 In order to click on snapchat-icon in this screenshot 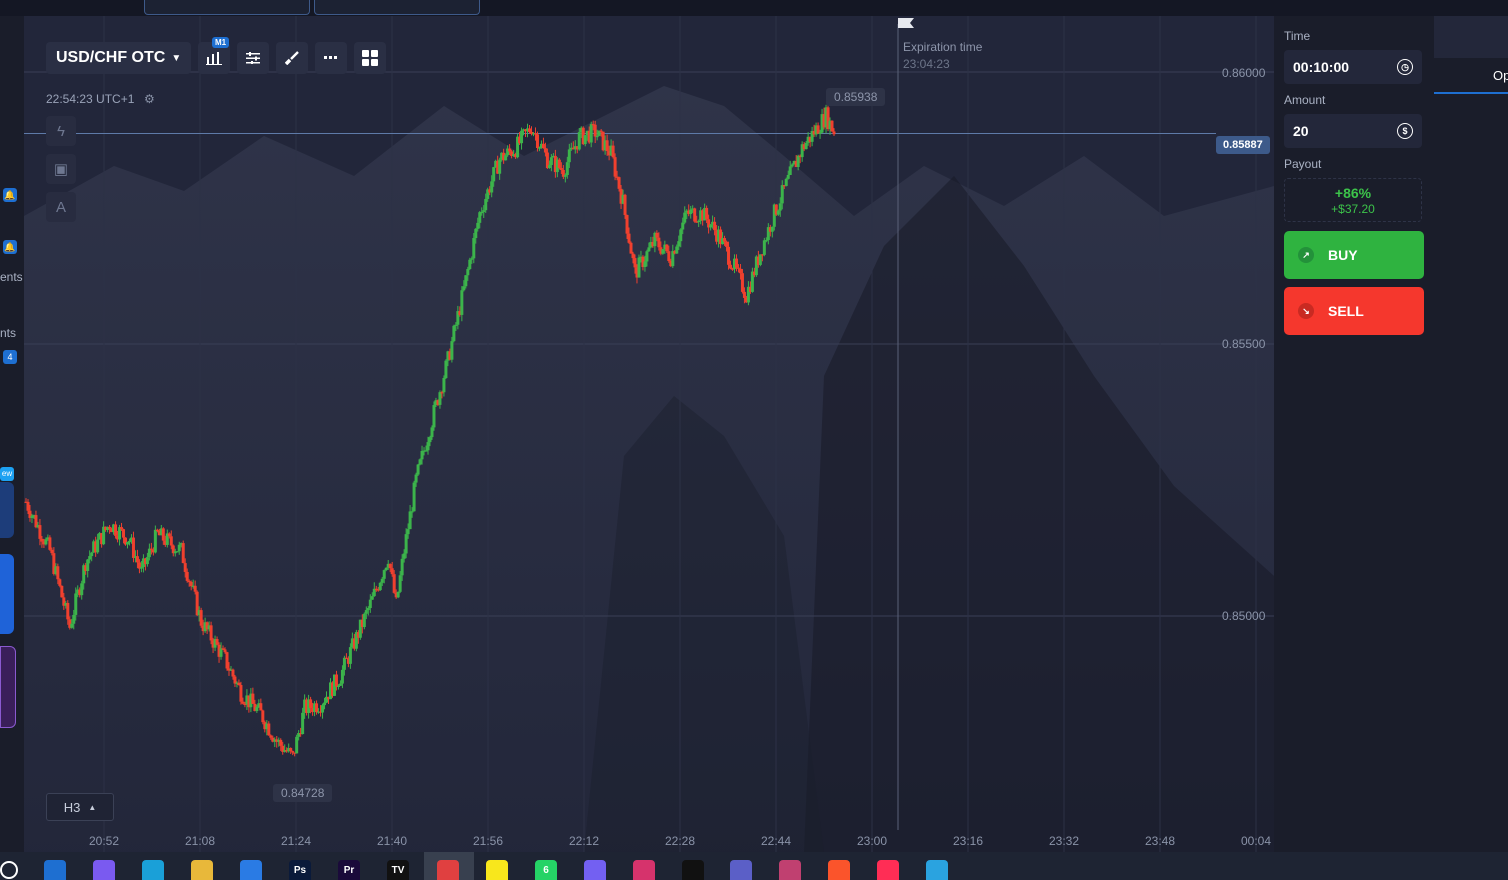, I will do `click(497, 870)`.